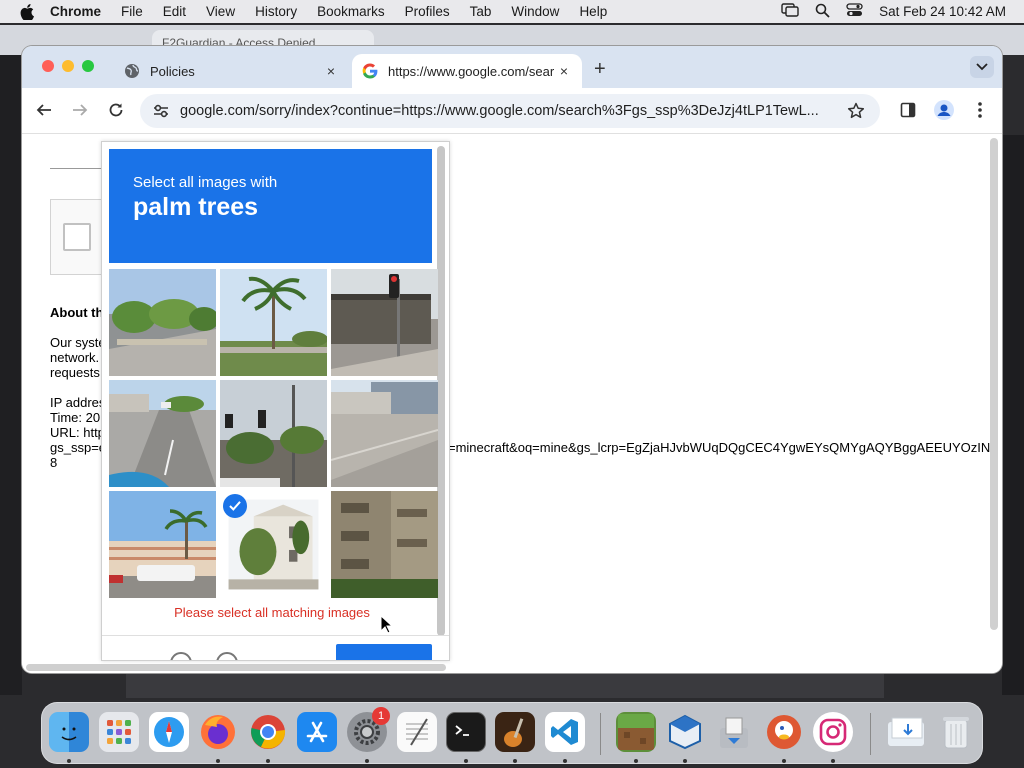  I want to click on reload-icon, so click(116, 110).